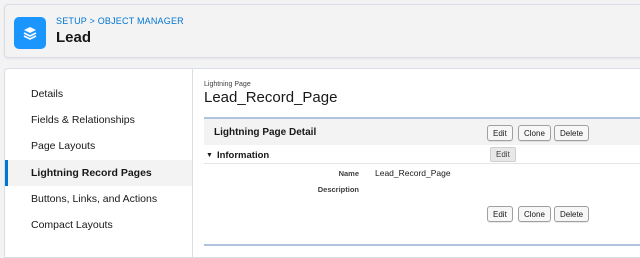 This screenshot has height=258, width=640. I want to click on sidebar-item-compact-layouts: Compact Layouts, so click(99, 225).